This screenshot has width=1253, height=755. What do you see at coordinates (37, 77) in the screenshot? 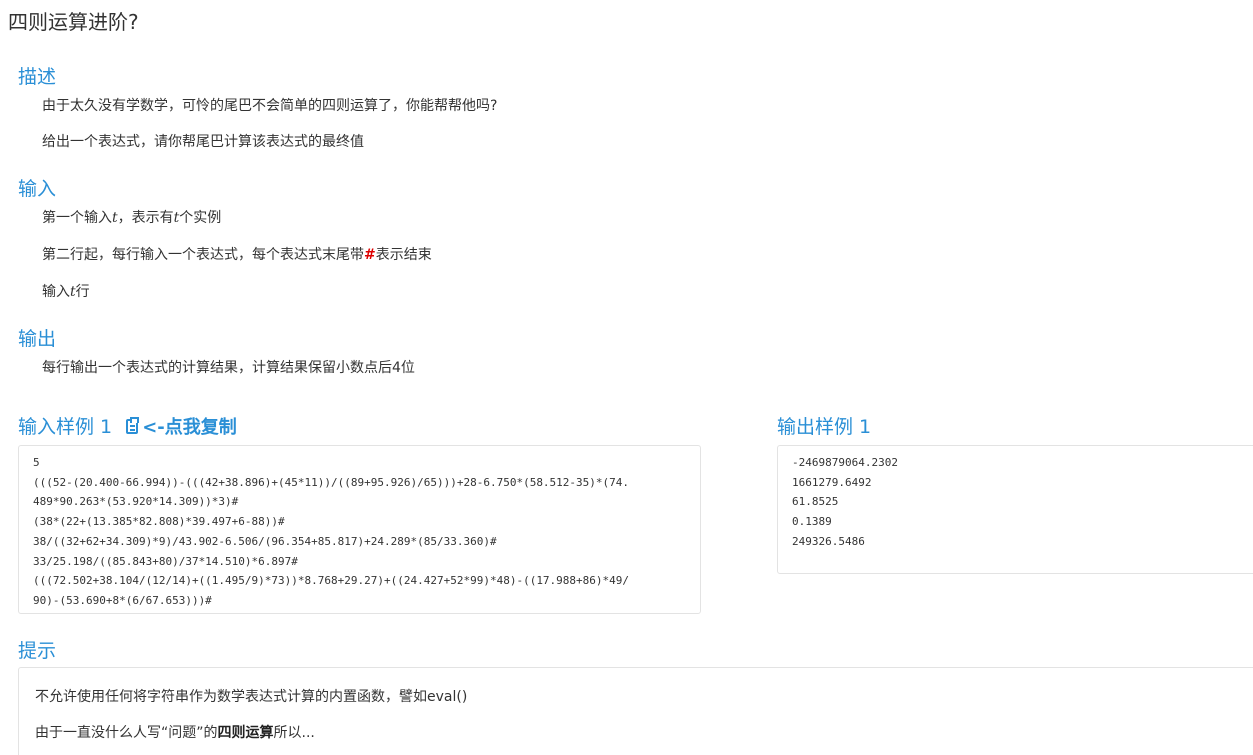
I see `description-heading: 描述` at bounding box center [37, 77].